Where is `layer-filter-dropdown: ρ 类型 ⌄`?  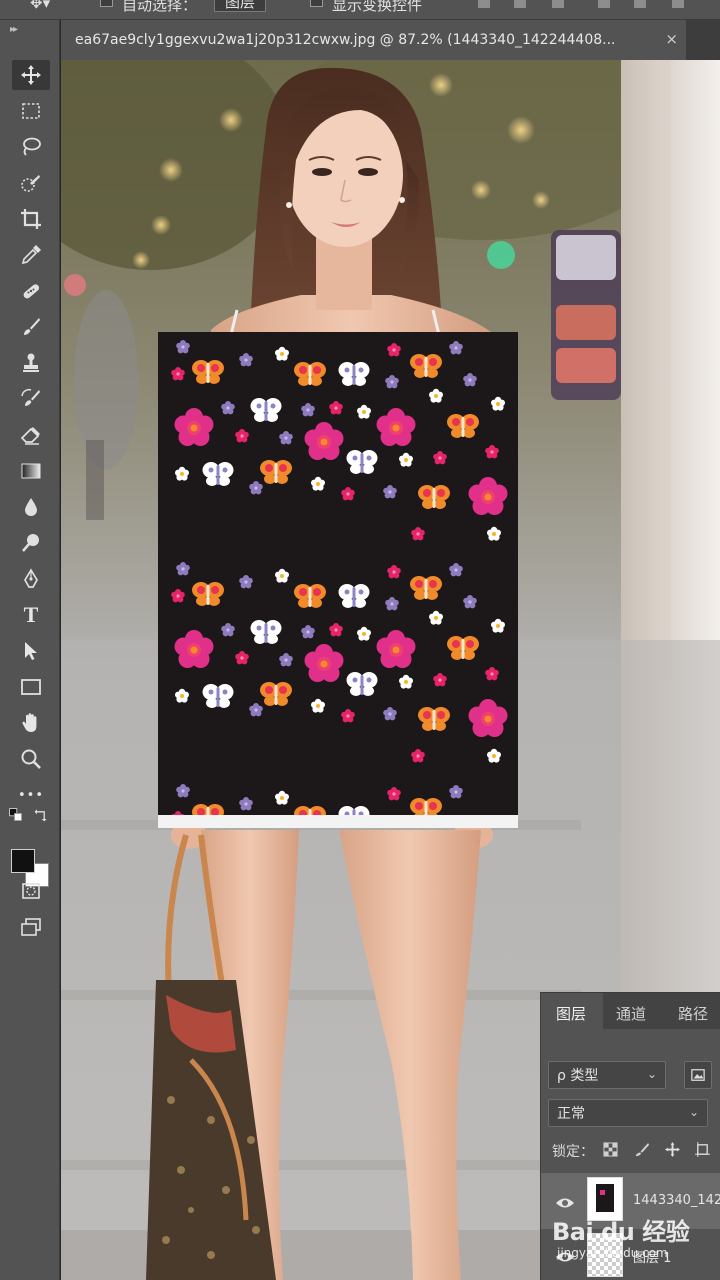 layer-filter-dropdown: ρ 类型 ⌄ is located at coordinates (607, 1075).